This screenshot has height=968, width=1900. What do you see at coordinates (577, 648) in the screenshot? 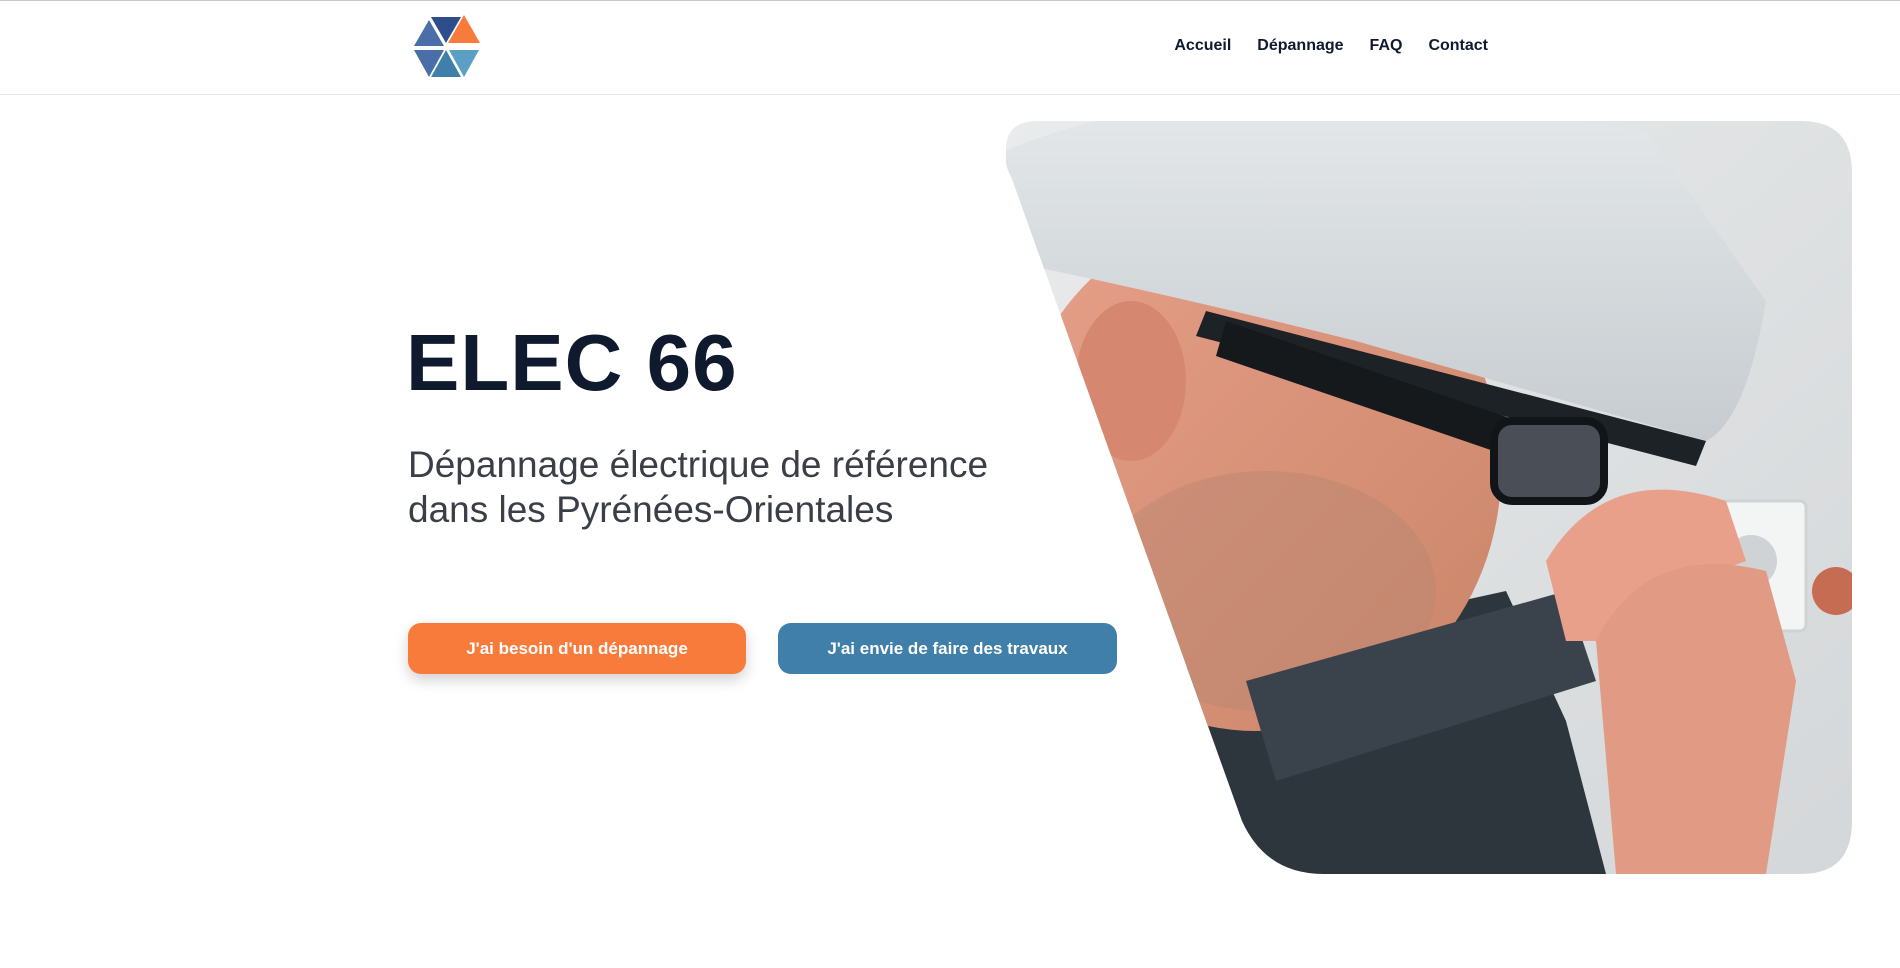
I see `depannage-button: J'ai besoin d'un dépannage` at bounding box center [577, 648].